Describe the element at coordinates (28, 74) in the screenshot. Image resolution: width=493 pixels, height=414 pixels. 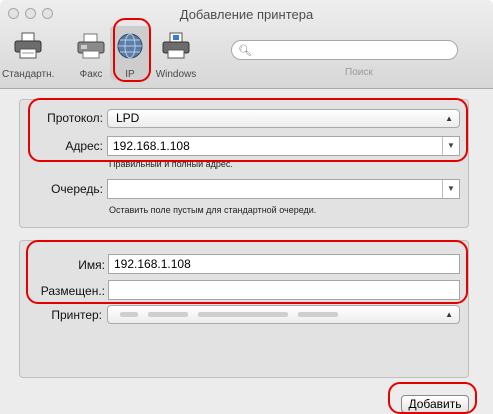
I see `toolbar-label-default: Стандартн.` at that location.